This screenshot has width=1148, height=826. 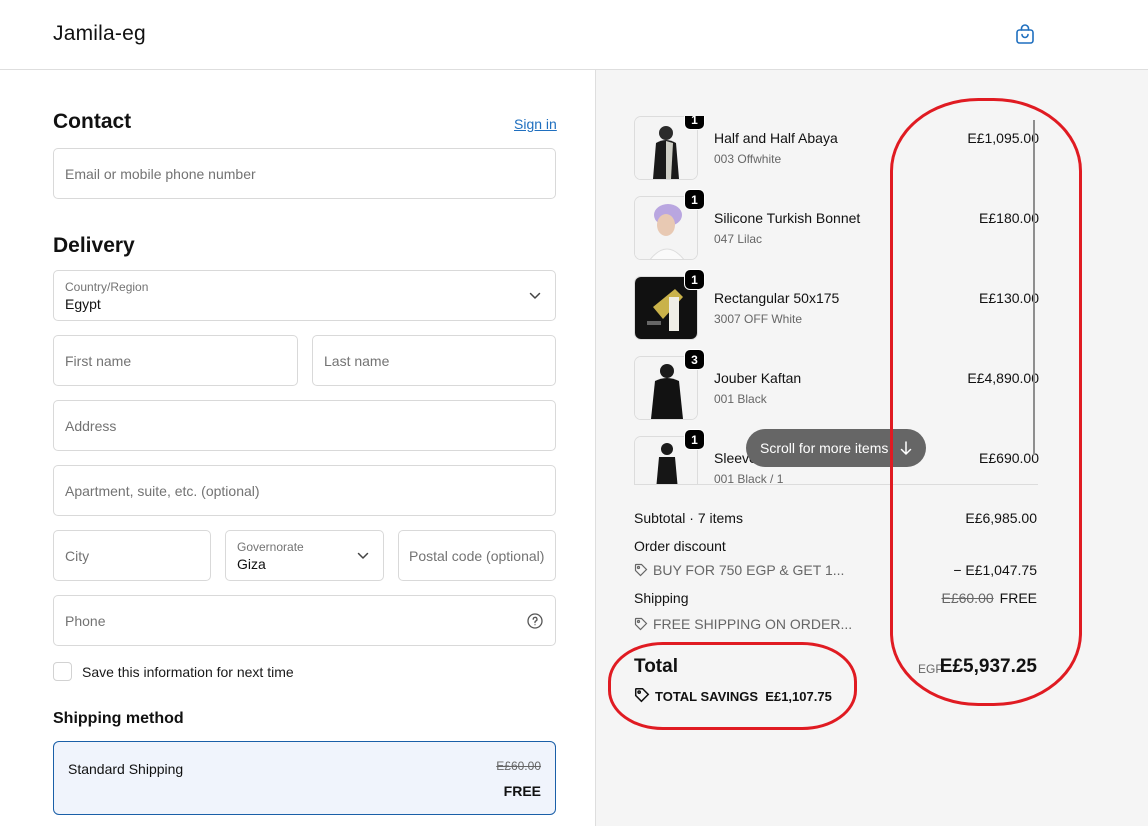 I want to click on save-info-checkbox, so click(x=62, y=671).